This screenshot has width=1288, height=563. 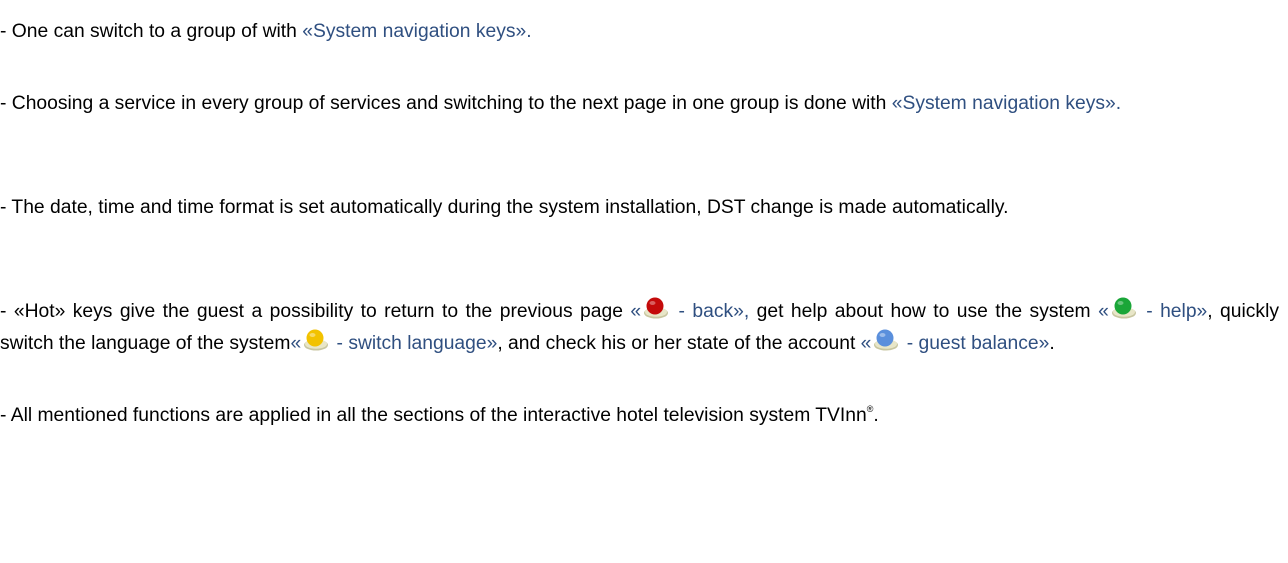 I want to click on guest-balance-key-label: - guest balance», so click(x=975, y=343).